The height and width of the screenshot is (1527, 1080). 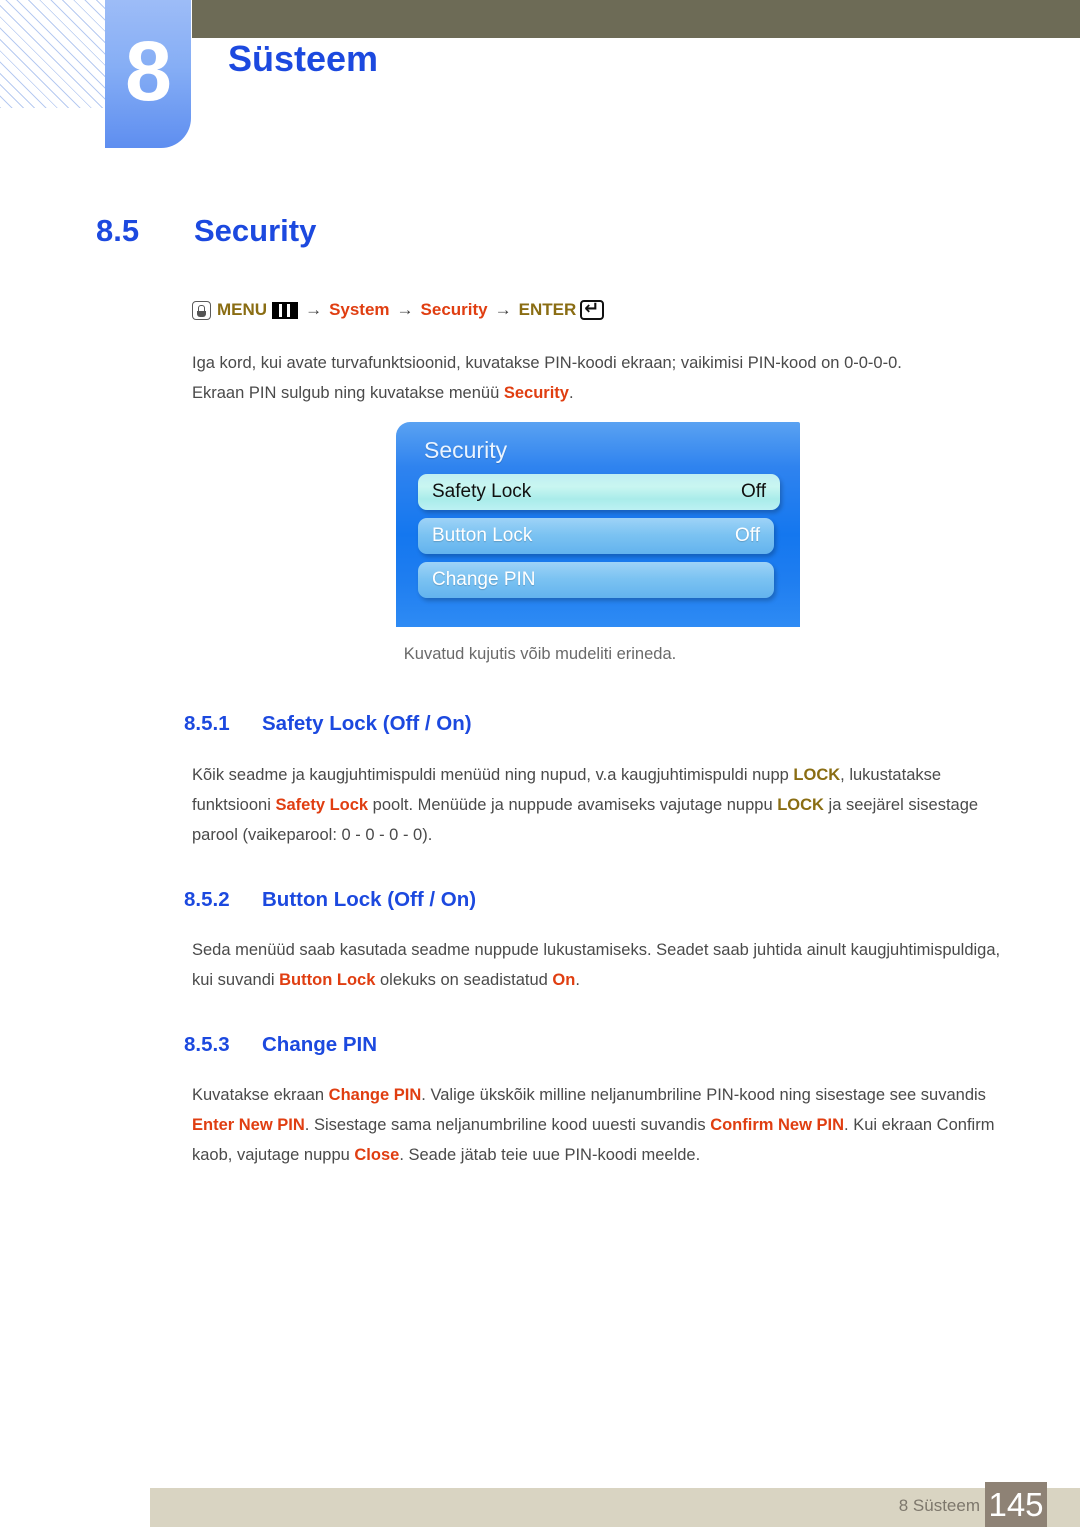 I want to click on footer-chapter-label: 8 Süsteem, so click(x=939, y=1505).